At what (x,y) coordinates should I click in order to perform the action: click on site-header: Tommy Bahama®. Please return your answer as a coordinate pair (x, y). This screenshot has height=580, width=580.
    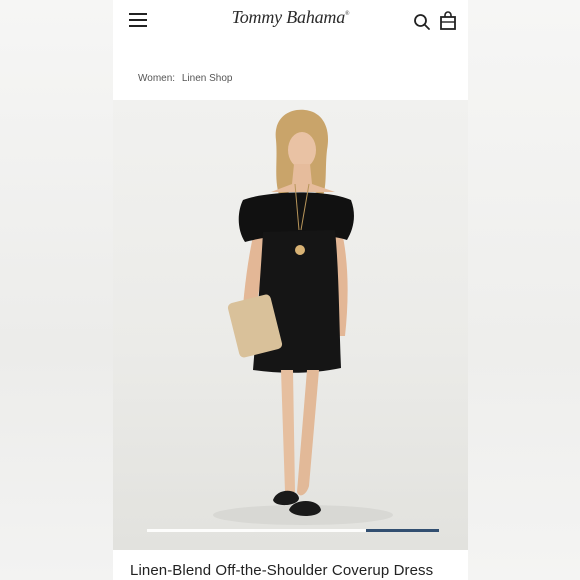
    Looking at the image, I should click on (290, 20).